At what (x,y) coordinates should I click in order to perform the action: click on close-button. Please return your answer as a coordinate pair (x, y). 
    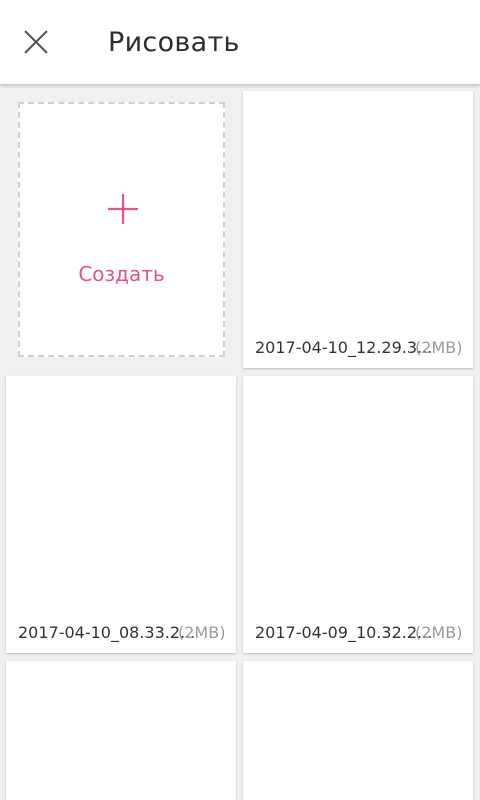
    Looking at the image, I should click on (36, 42).